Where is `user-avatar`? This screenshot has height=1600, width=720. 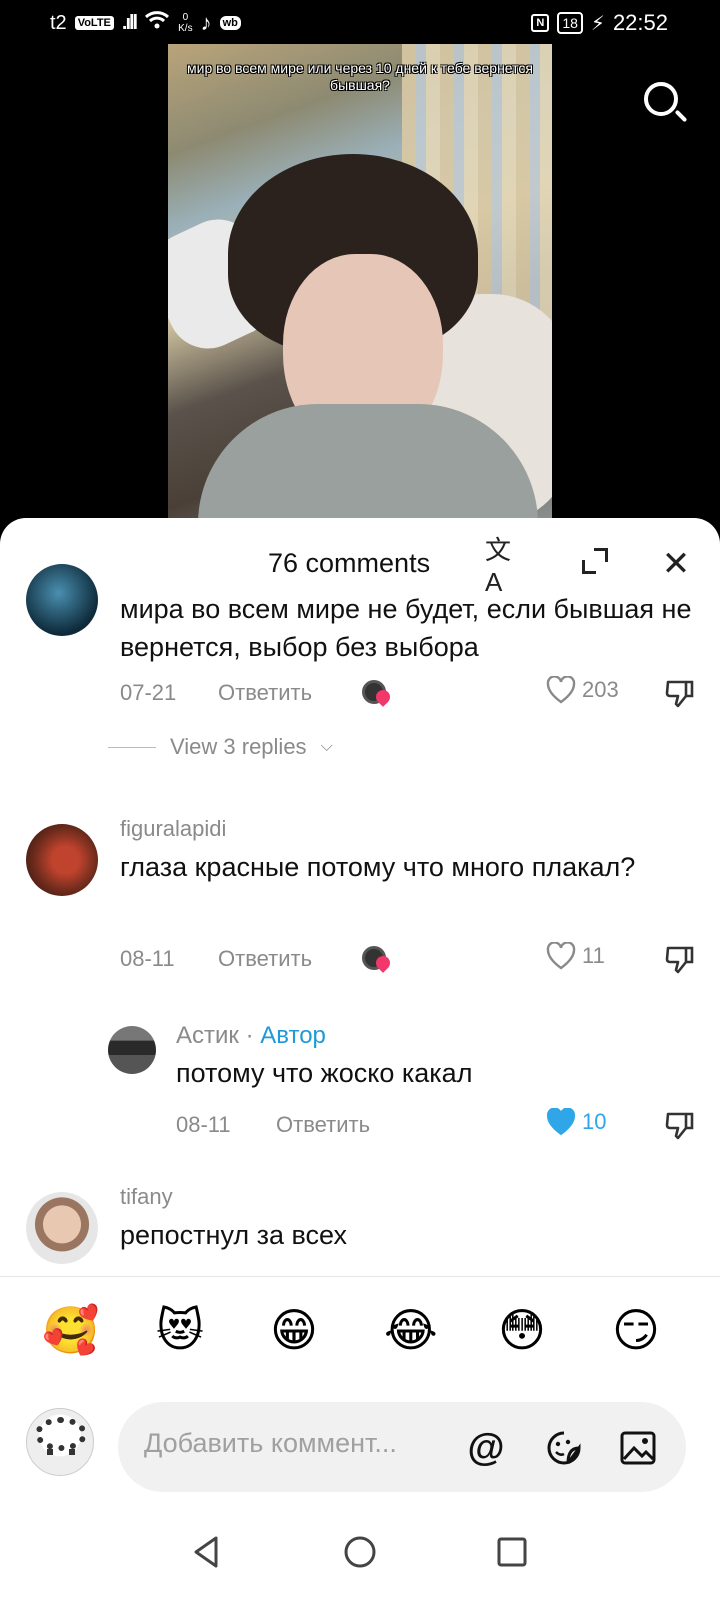 user-avatar is located at coordinates (60, 1442).